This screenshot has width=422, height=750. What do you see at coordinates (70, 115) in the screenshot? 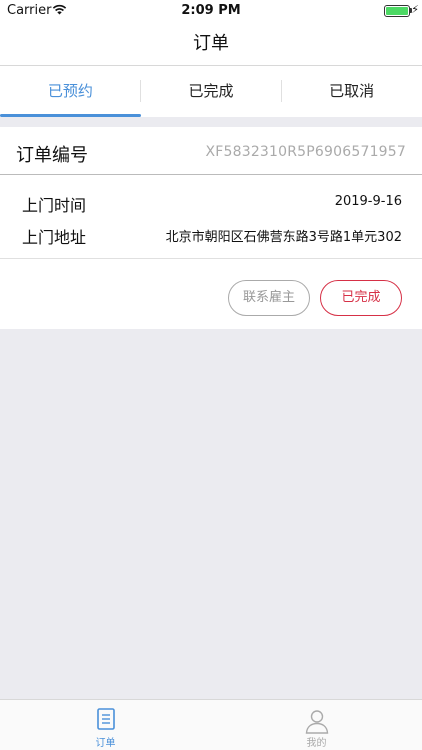
I see `active-tab-indicator` at bounding box center [70, 115].